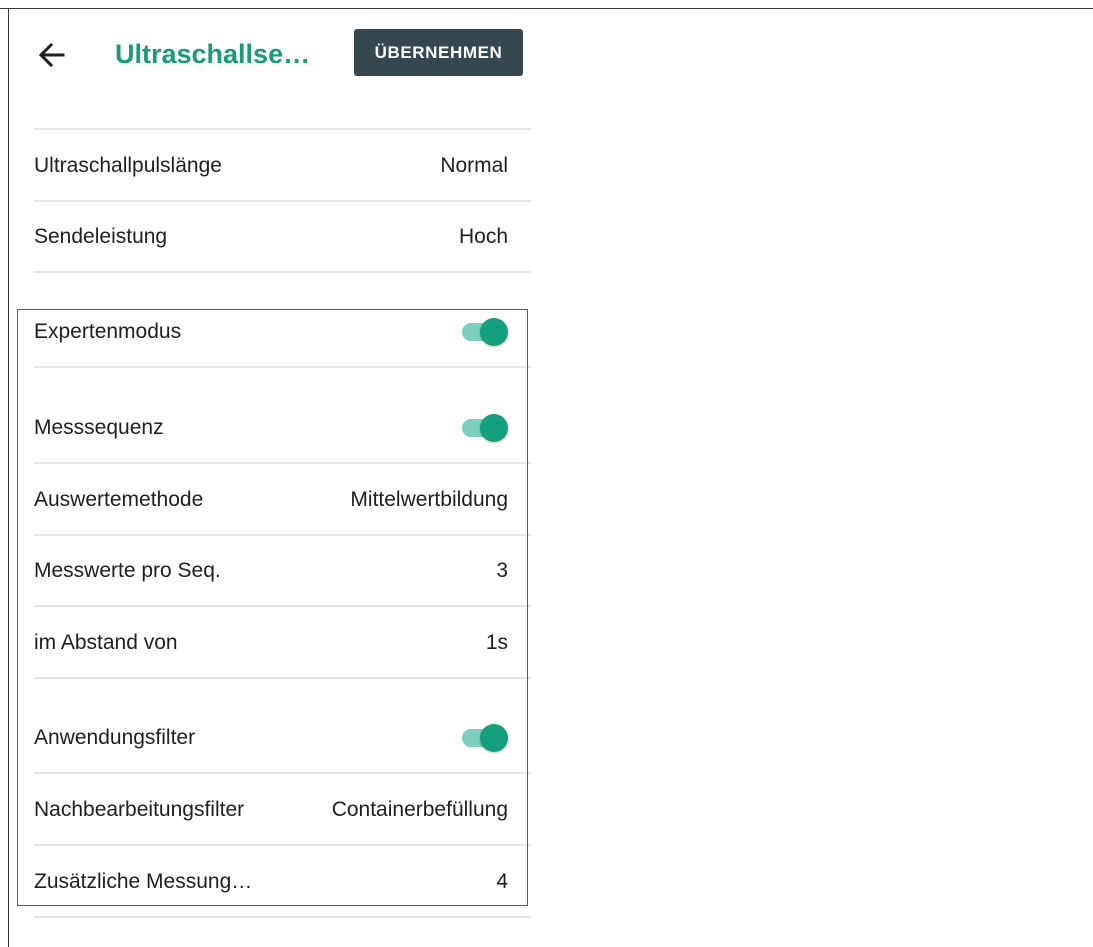 This screenshot has width=1093, height=947. What do you see at coordinates (119, 499) in the screenshot?
I see `setting-label: Auswertemethode` at bounding box center [119, 499].